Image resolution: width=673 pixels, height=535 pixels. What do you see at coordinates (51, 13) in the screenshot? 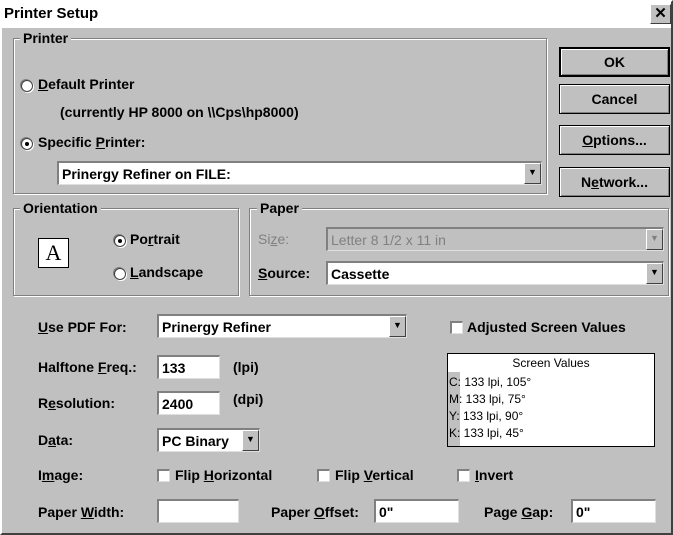
I see `window-title: Printer Setup` at bounding box center [51, 13].